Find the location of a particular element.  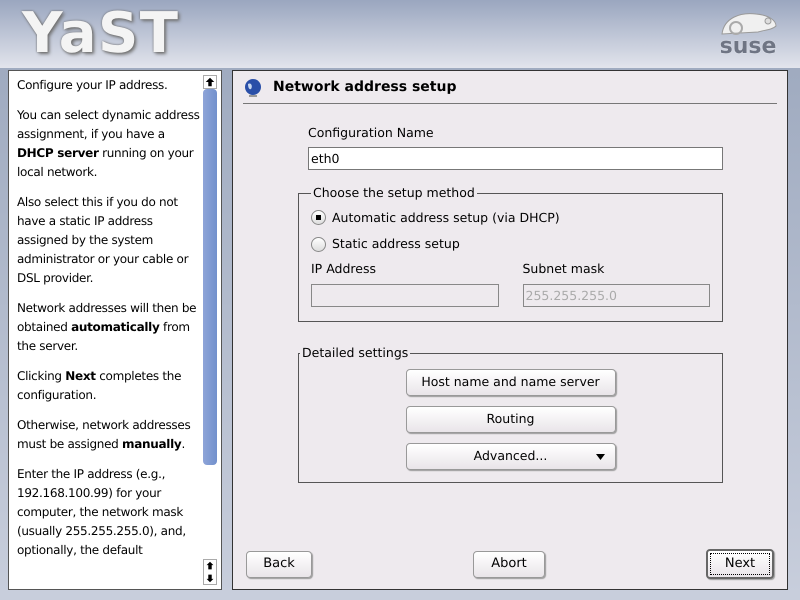

scroll-arrows-icon is located at coordinates (210, 572).